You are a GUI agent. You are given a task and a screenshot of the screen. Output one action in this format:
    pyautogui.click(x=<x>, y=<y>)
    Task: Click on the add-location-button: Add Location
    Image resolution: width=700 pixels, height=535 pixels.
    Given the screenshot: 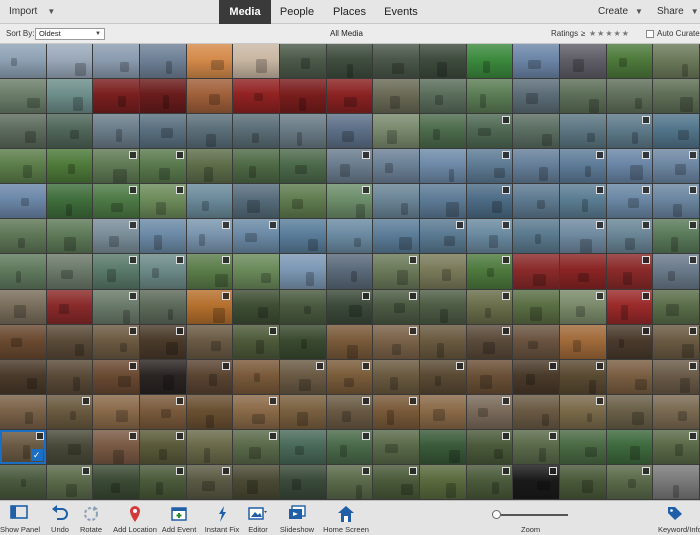 What is the action you would take?
    pyautogui.click(x=135, y=518)
    